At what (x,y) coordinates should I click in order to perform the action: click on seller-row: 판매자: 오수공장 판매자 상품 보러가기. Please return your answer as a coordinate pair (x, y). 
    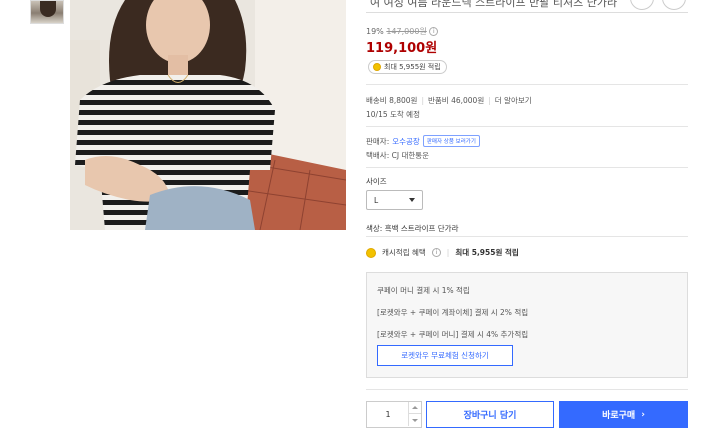
    Looking at the image, I should click on (423, 141).